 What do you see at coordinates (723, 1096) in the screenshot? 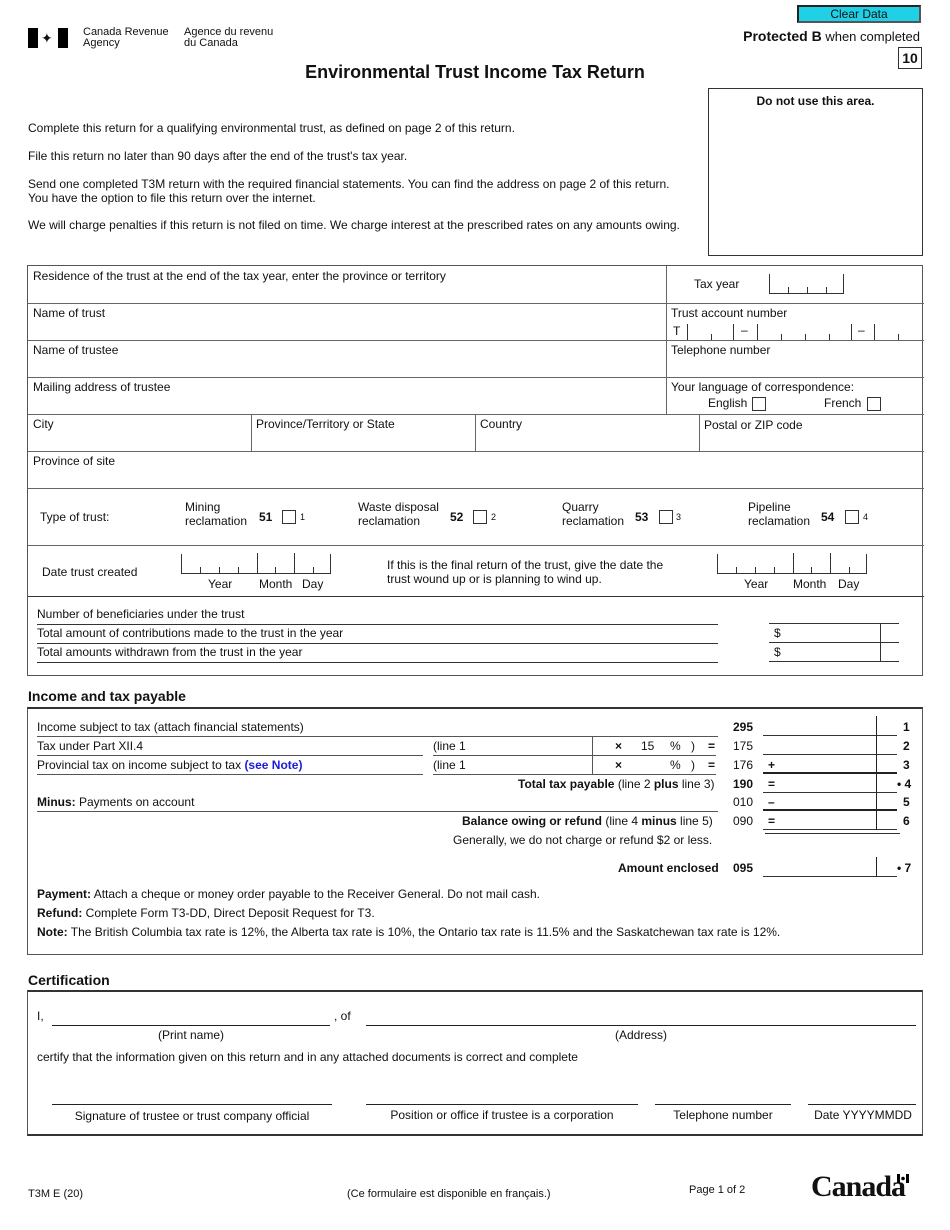
I see `cert-telephone-field` at bounding box center [723, 1096].